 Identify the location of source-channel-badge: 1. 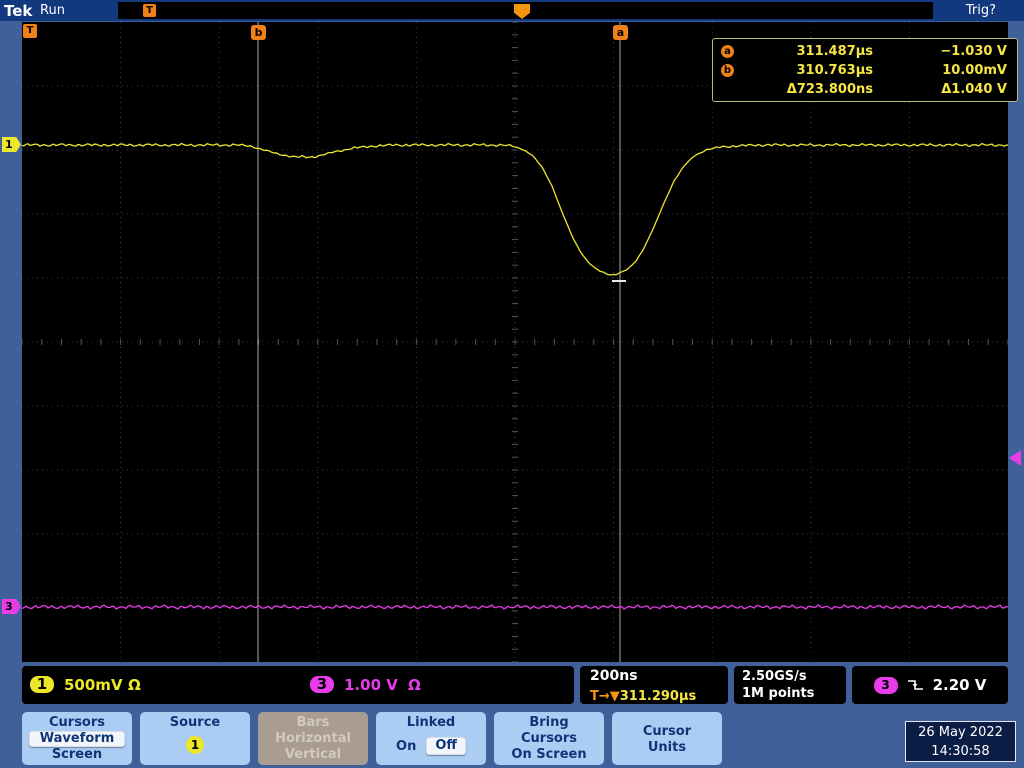
(195, 745).